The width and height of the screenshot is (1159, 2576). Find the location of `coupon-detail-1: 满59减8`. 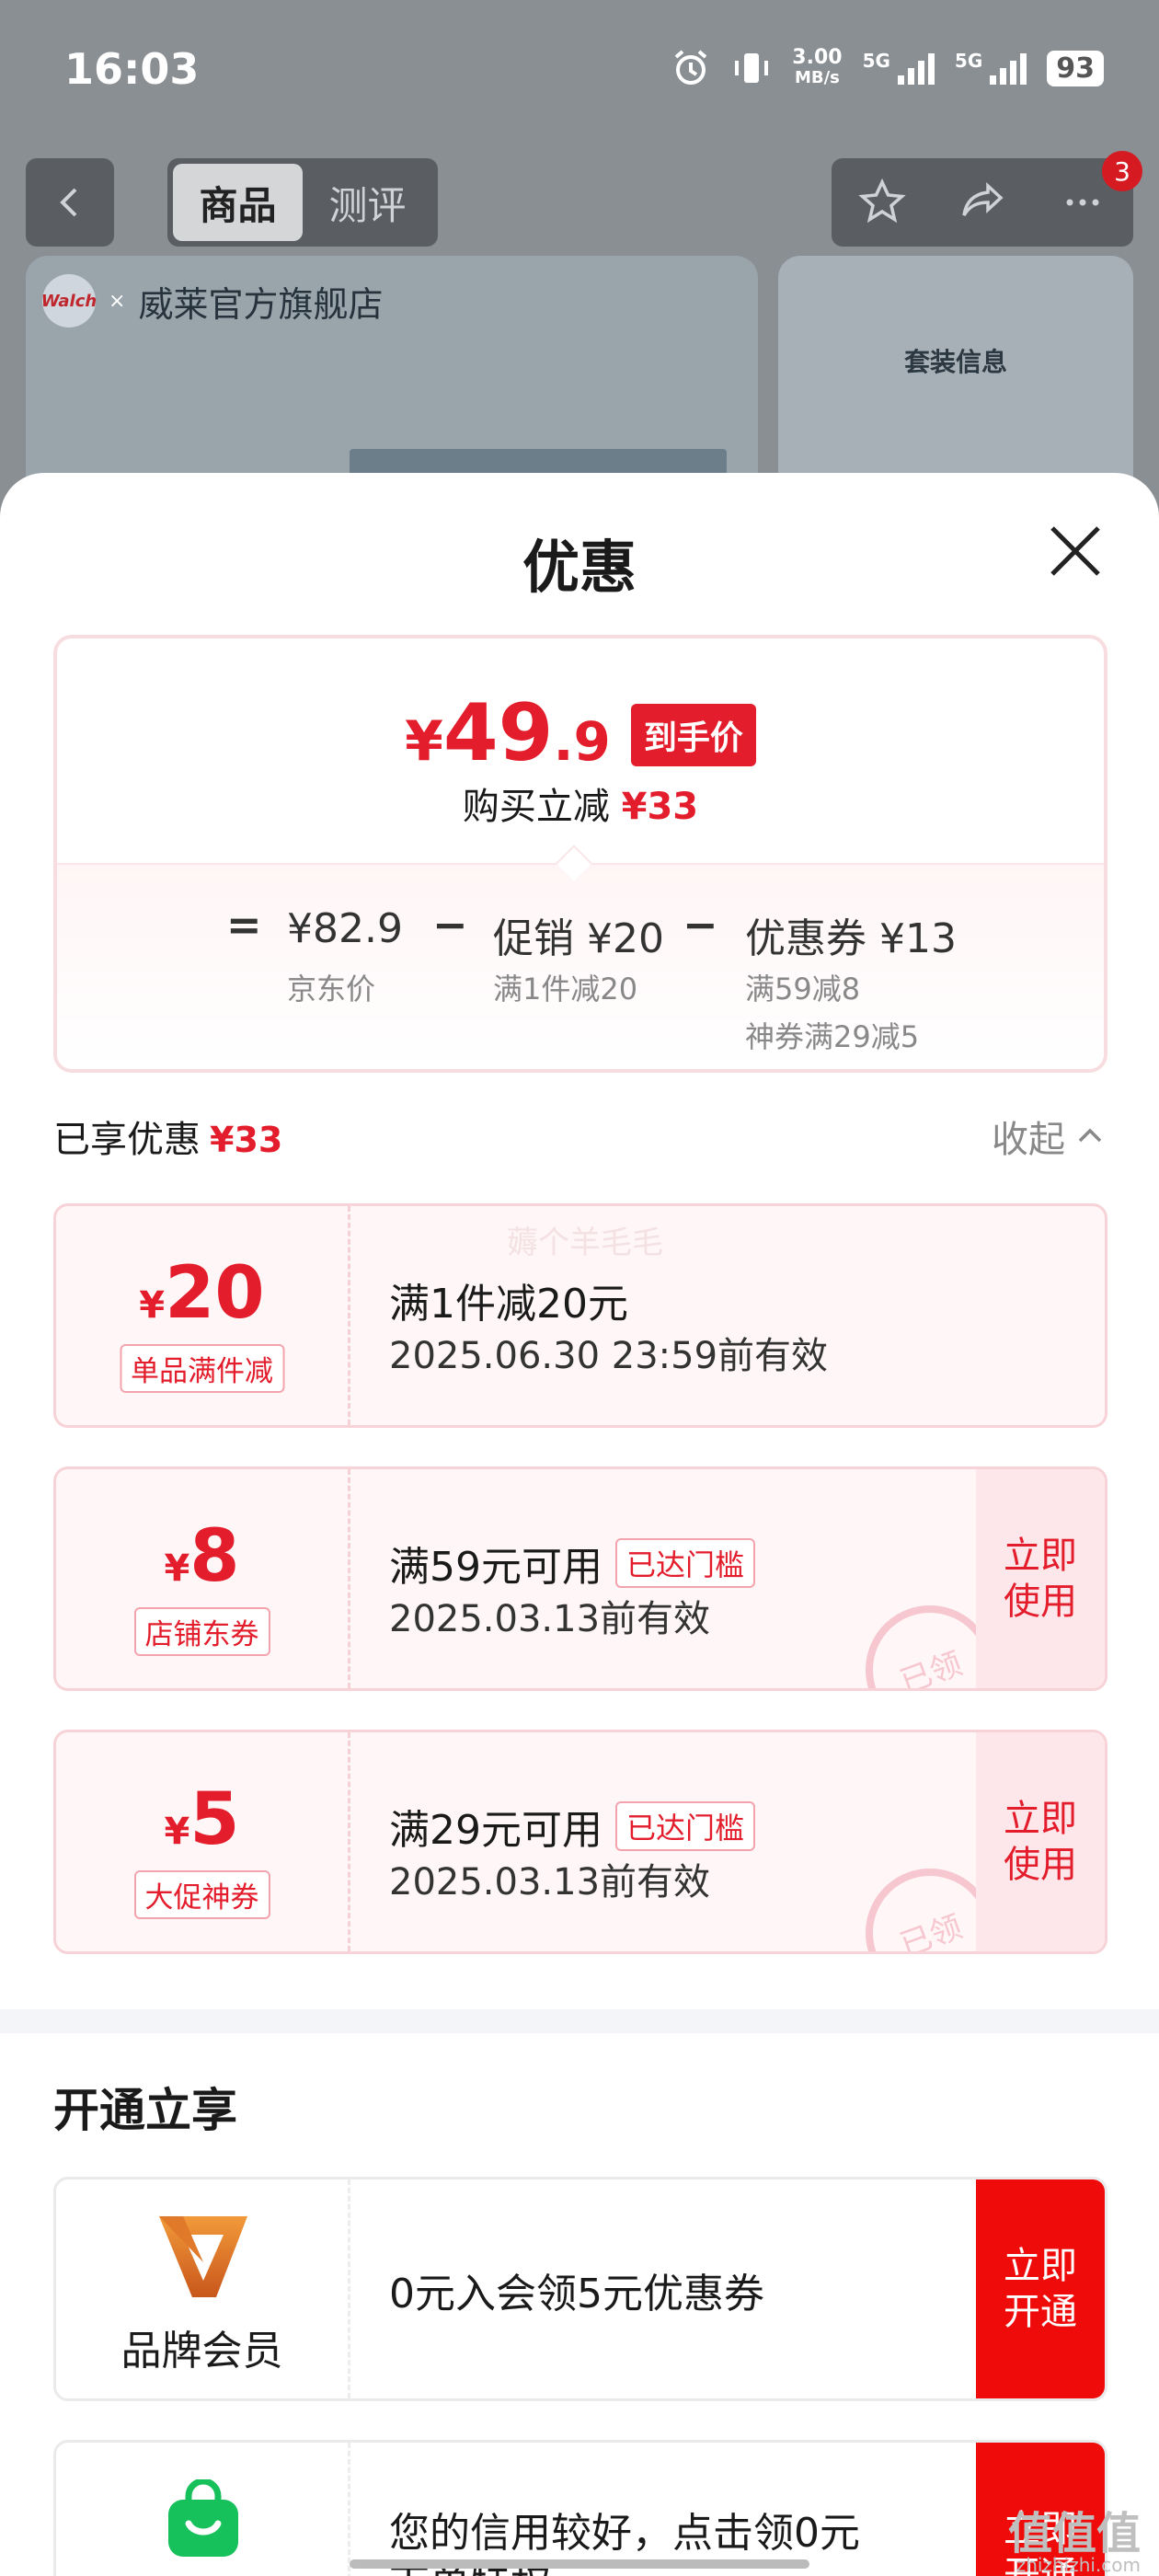

coupon-detail-1: 满59减8 is located at coordinates (803, 989).